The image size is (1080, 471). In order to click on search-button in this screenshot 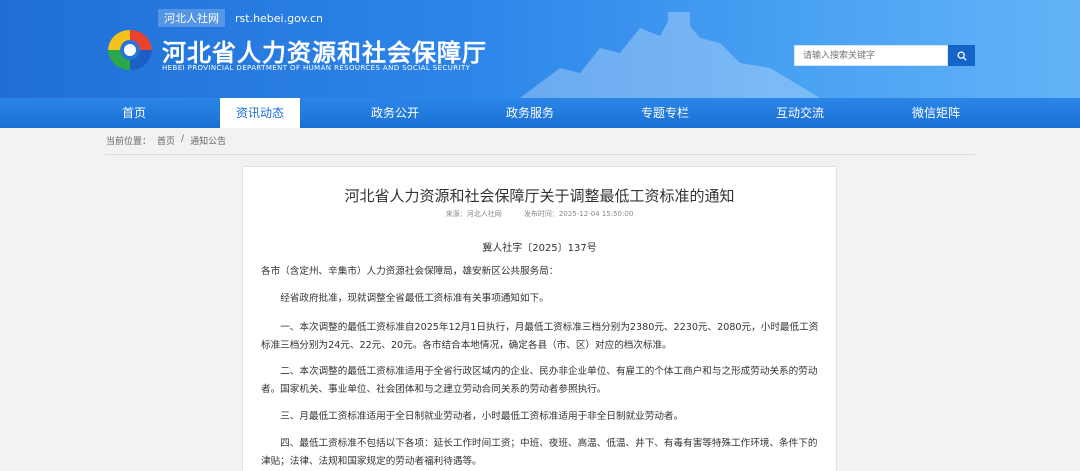, I will do `click(961, 55)`.